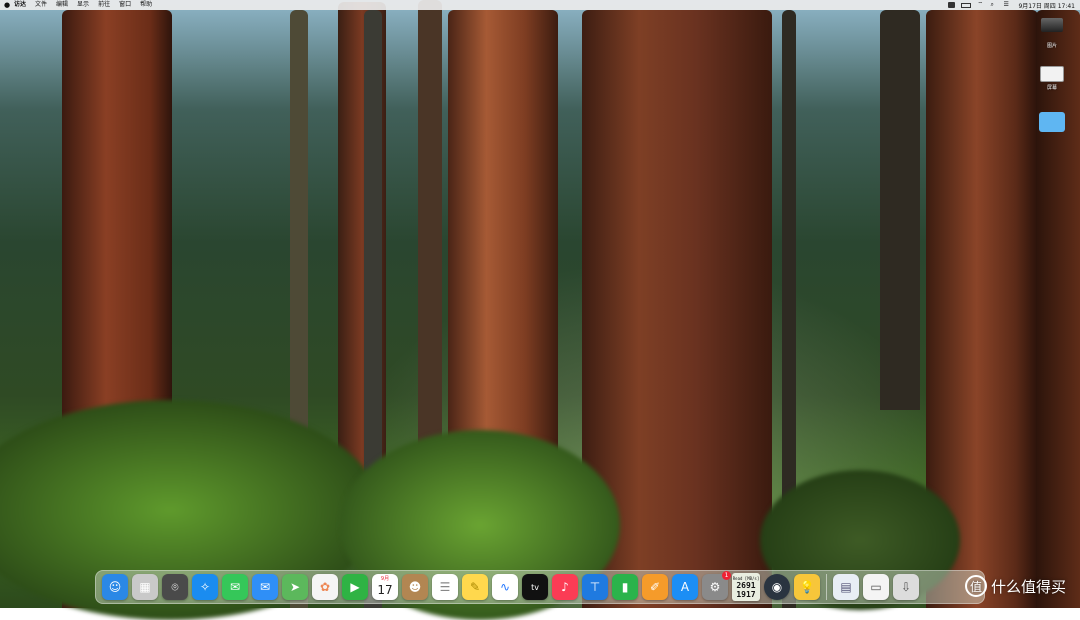 The width and height of the screenshot is (1080, 620). I want to click on calendar-month: 9月, so click(385, 579).